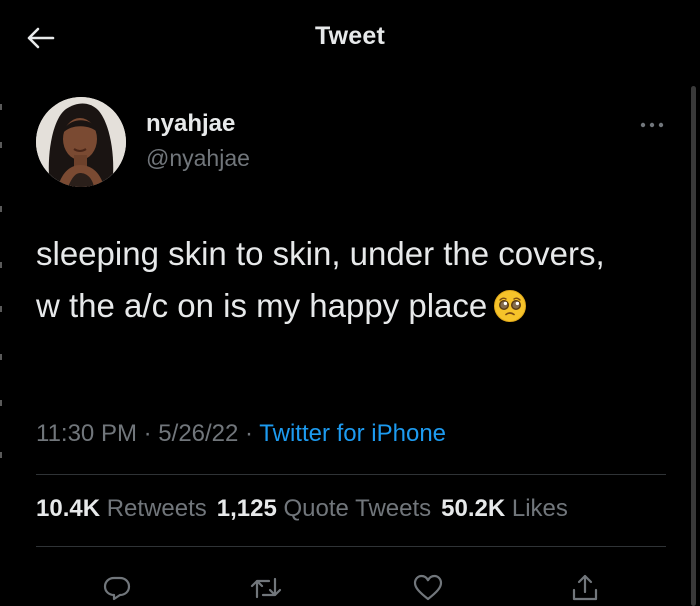 The height and width of the screenshot is (606, 700). Describe the element at coordinates (352, 433) in the screenshot. I see `tweet-source-link: Twitter for iPhone` at that location.